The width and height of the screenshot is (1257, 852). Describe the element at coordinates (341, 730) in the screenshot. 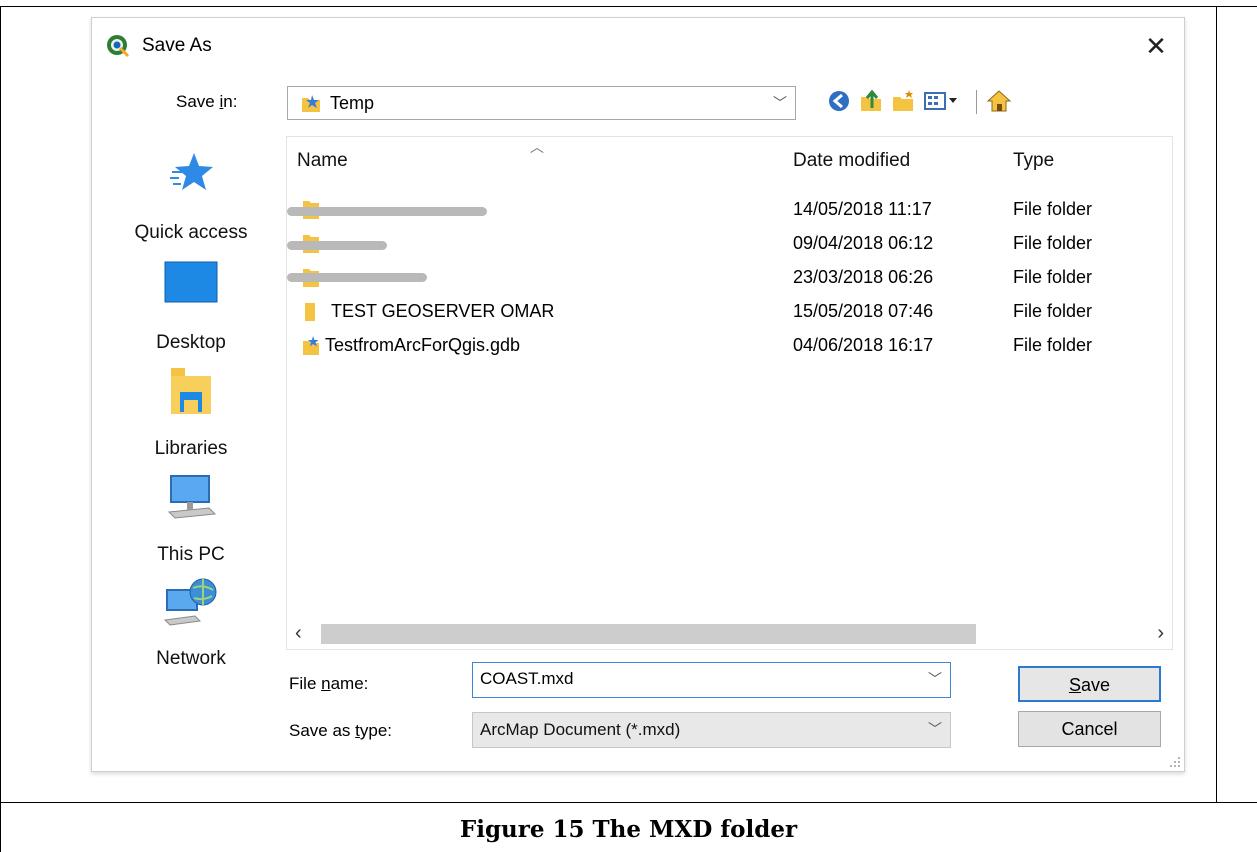

I see `save-as-type-label: Save as type:` at that location.